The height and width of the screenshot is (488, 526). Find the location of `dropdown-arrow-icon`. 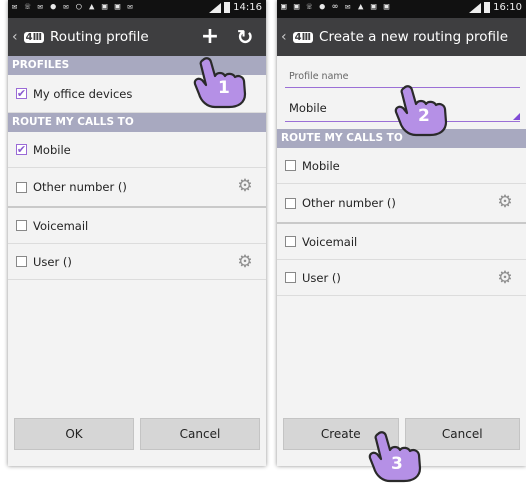

dropdown-arrow-icon is located at coordinates (516, 116).